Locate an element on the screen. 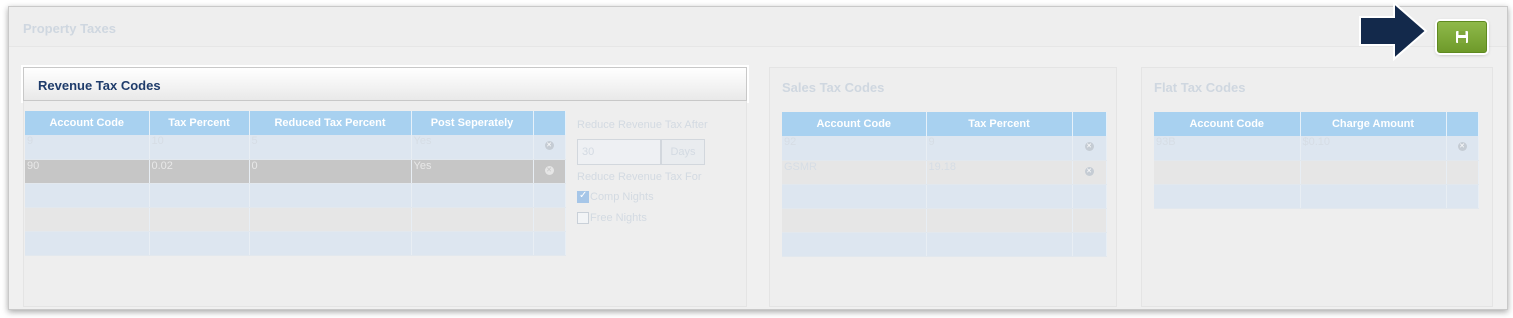 The height and width of the screenshot is (318, 1513). pointer-arrow-icon is located at coordinates (1393, 31).